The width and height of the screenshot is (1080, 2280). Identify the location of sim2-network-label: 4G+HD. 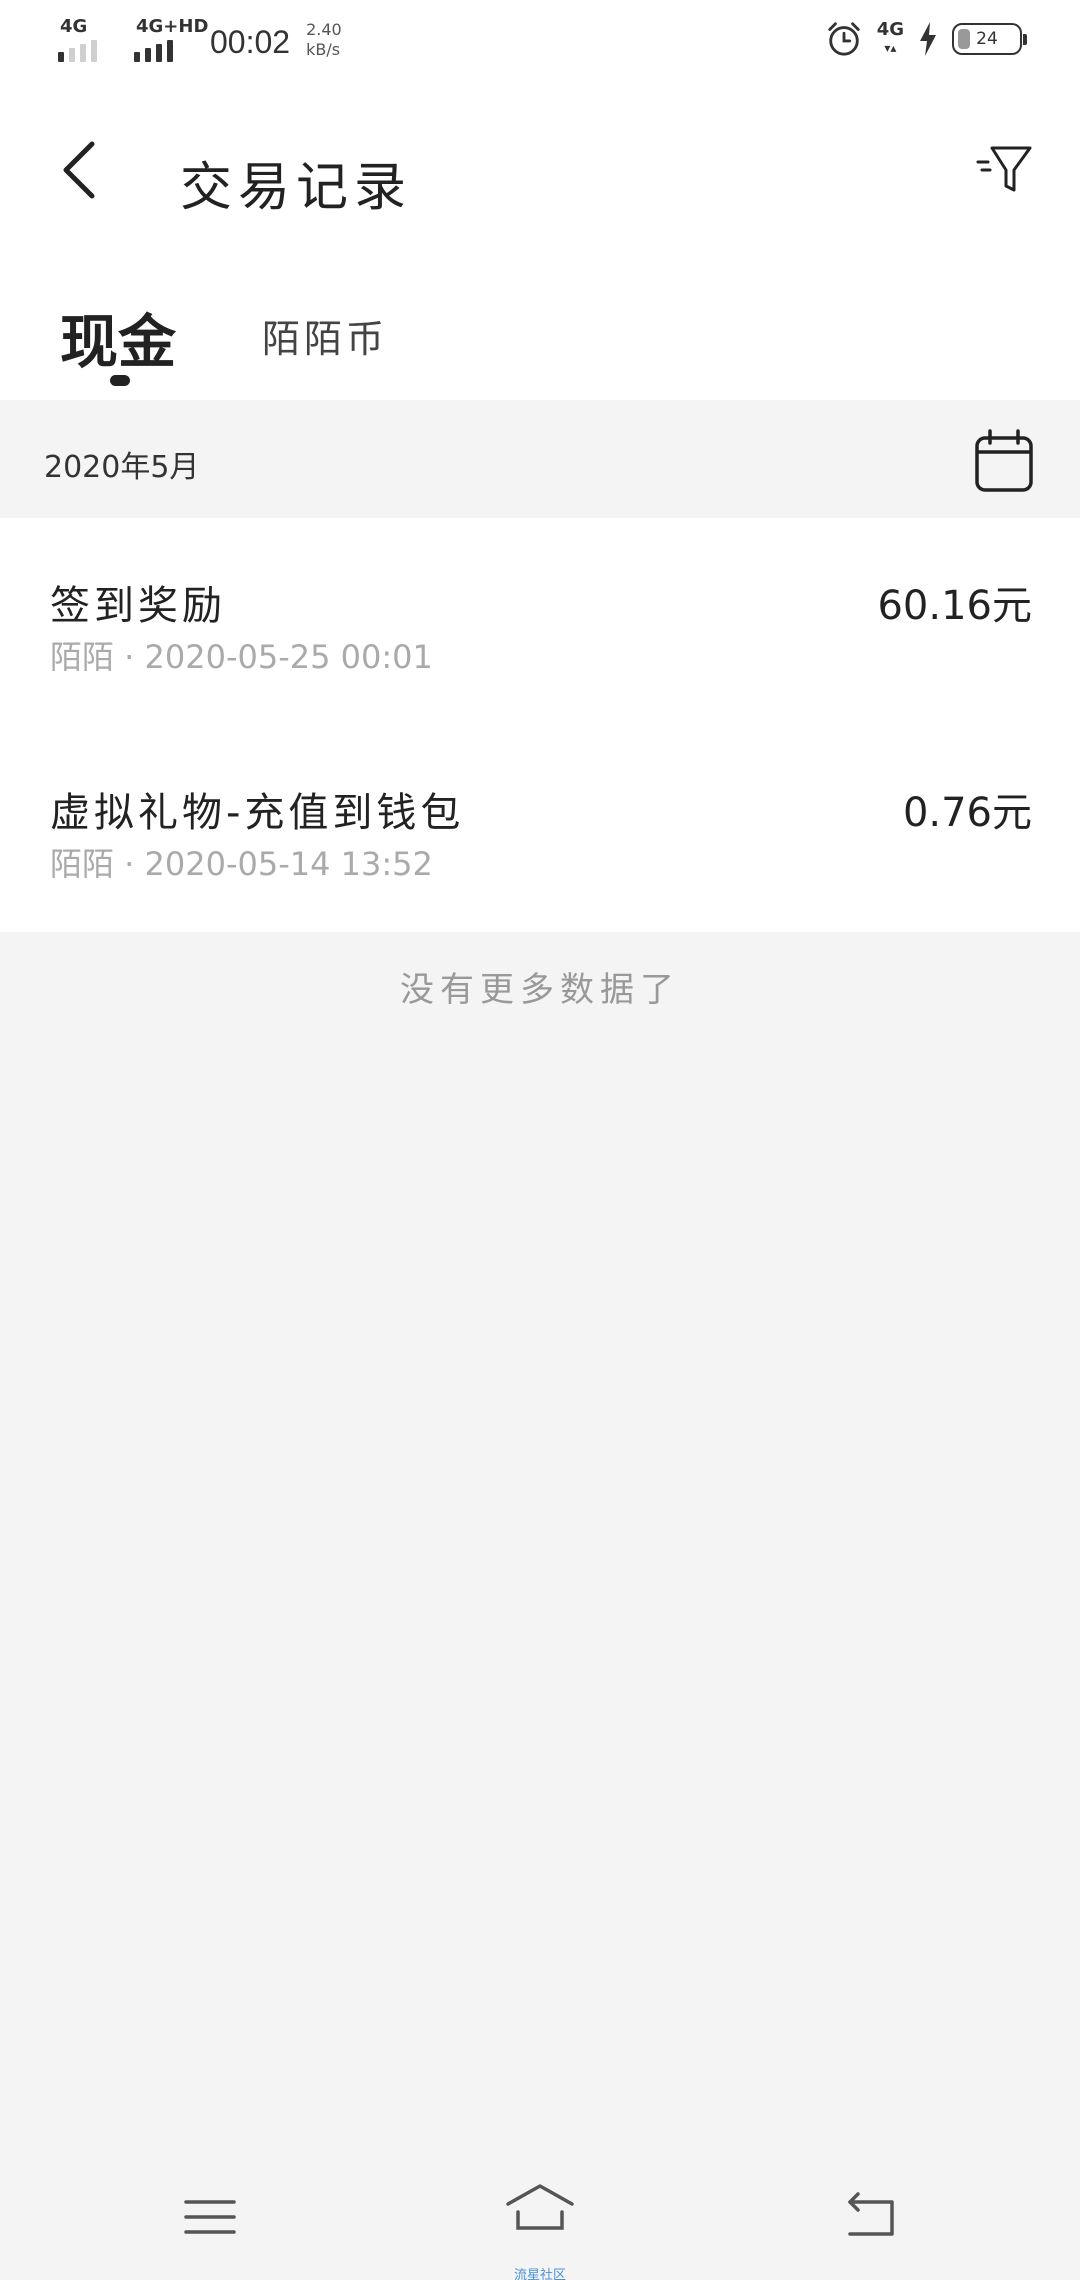
(172, 26).